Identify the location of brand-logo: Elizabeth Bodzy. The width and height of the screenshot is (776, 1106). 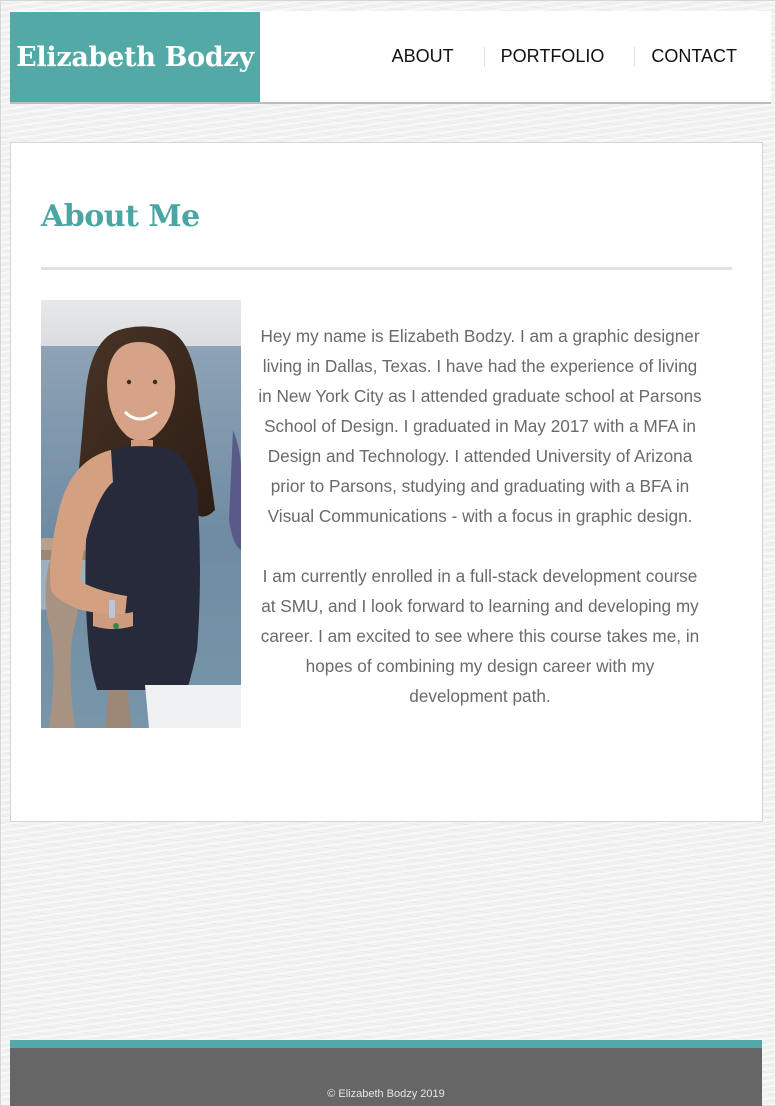
(135, 57).